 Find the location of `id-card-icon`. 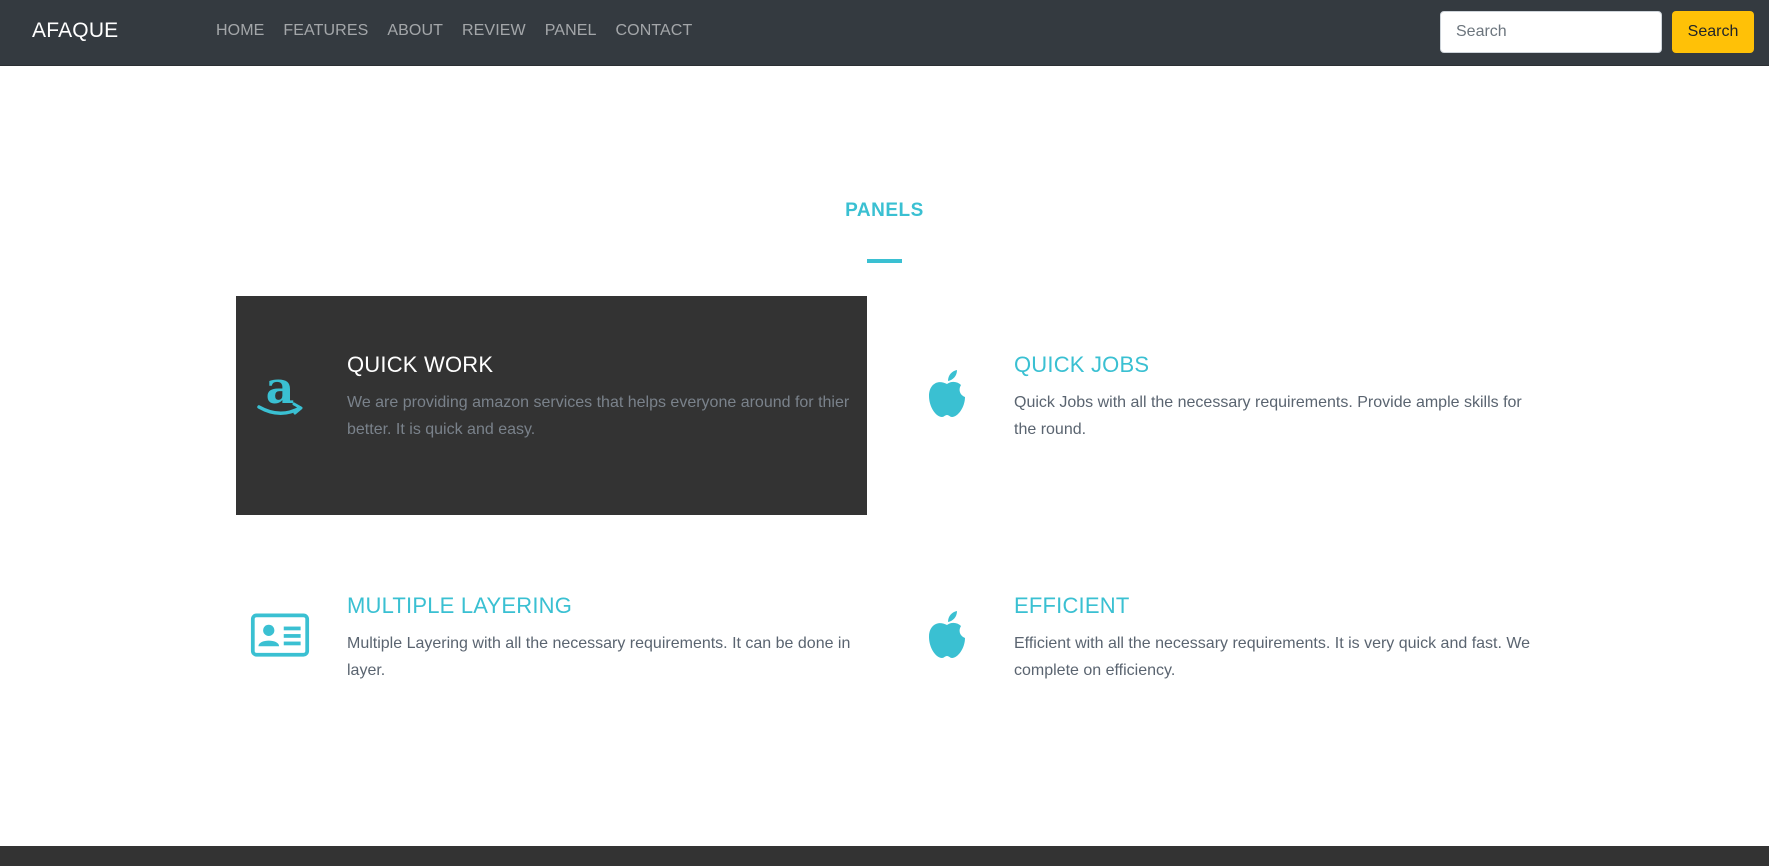

id-card-icon is located at coordinates (280, 635).